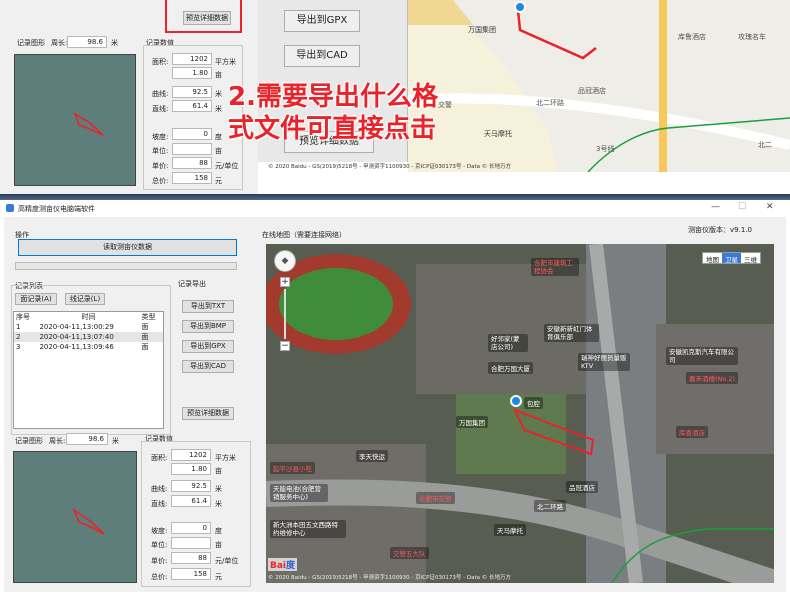 This screenshot has height=594, width=790. What do you see at coordinates (191, 558) in the screenshot?
I see `price-value: 88` at bounding box center [191, 558].